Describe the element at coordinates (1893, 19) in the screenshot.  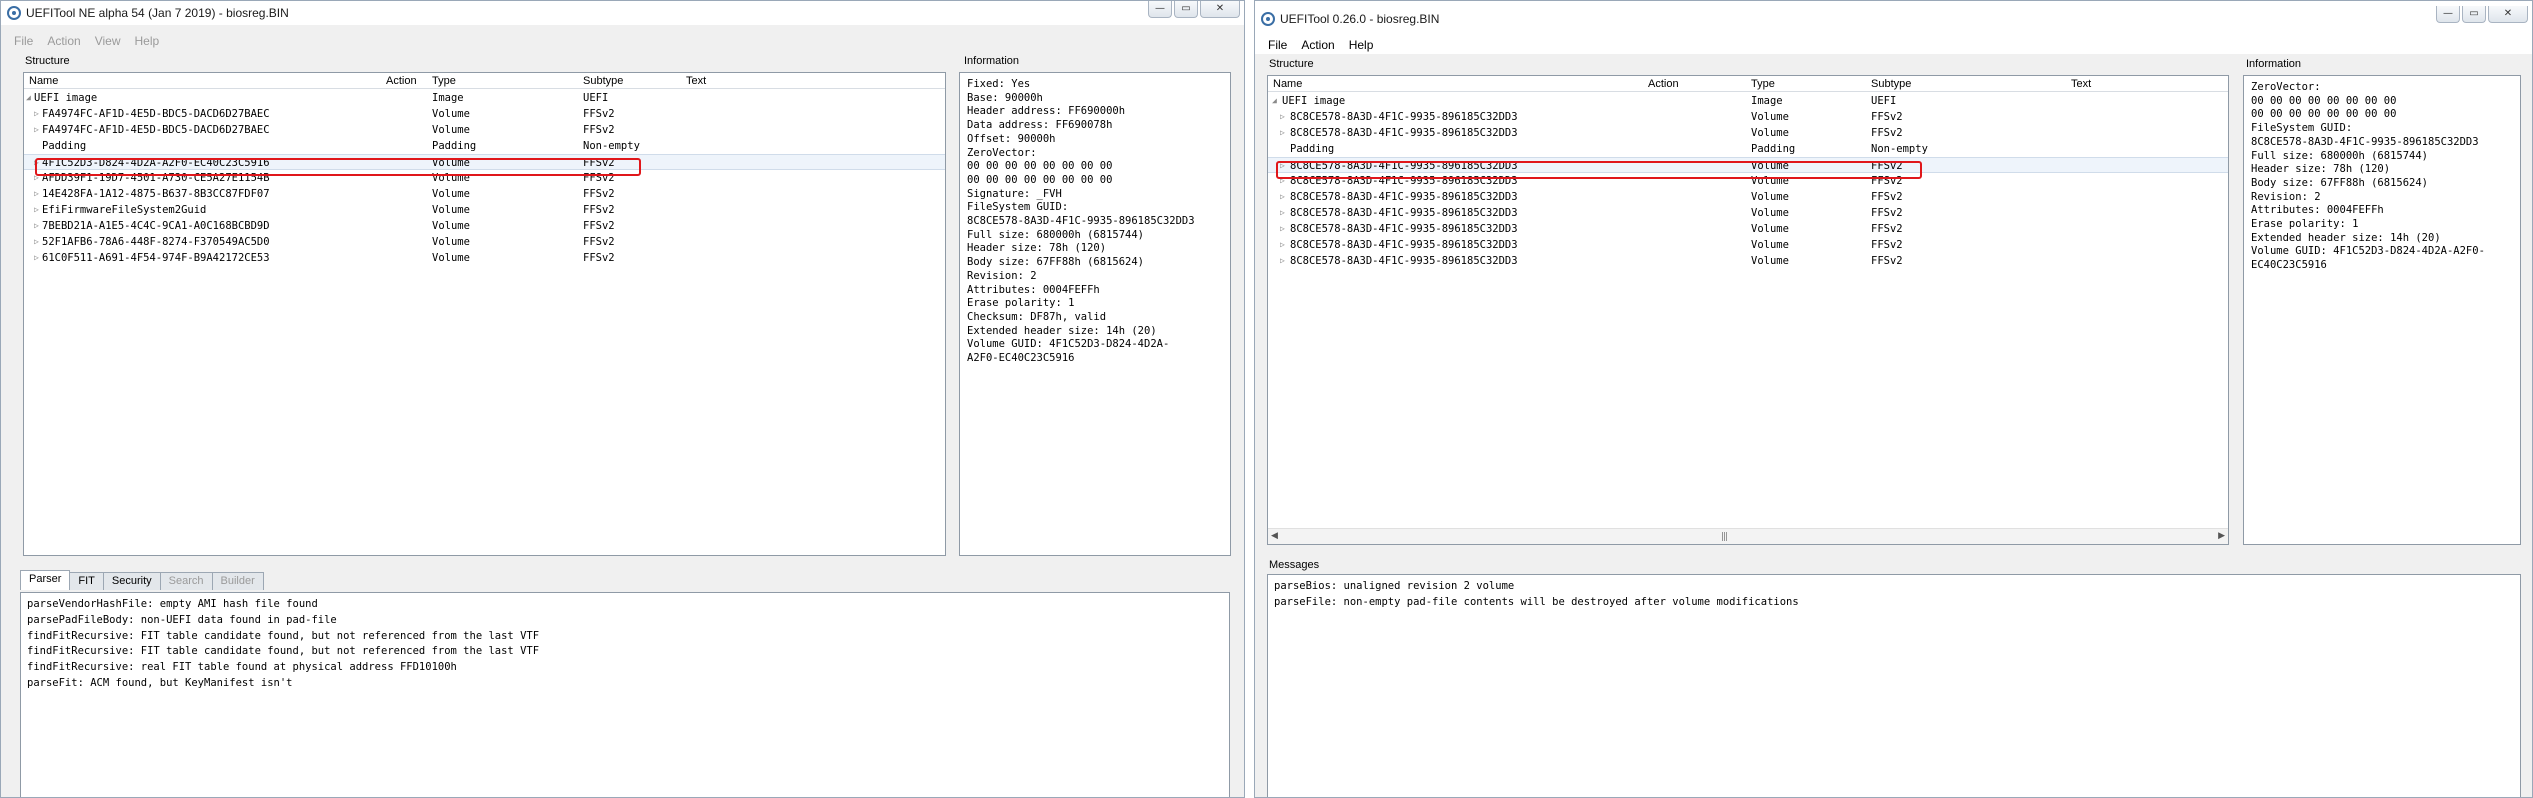
I see `titlebar: UEFITool 0.26.0 - biosreg.BIN — ▭ ✕` at that location.